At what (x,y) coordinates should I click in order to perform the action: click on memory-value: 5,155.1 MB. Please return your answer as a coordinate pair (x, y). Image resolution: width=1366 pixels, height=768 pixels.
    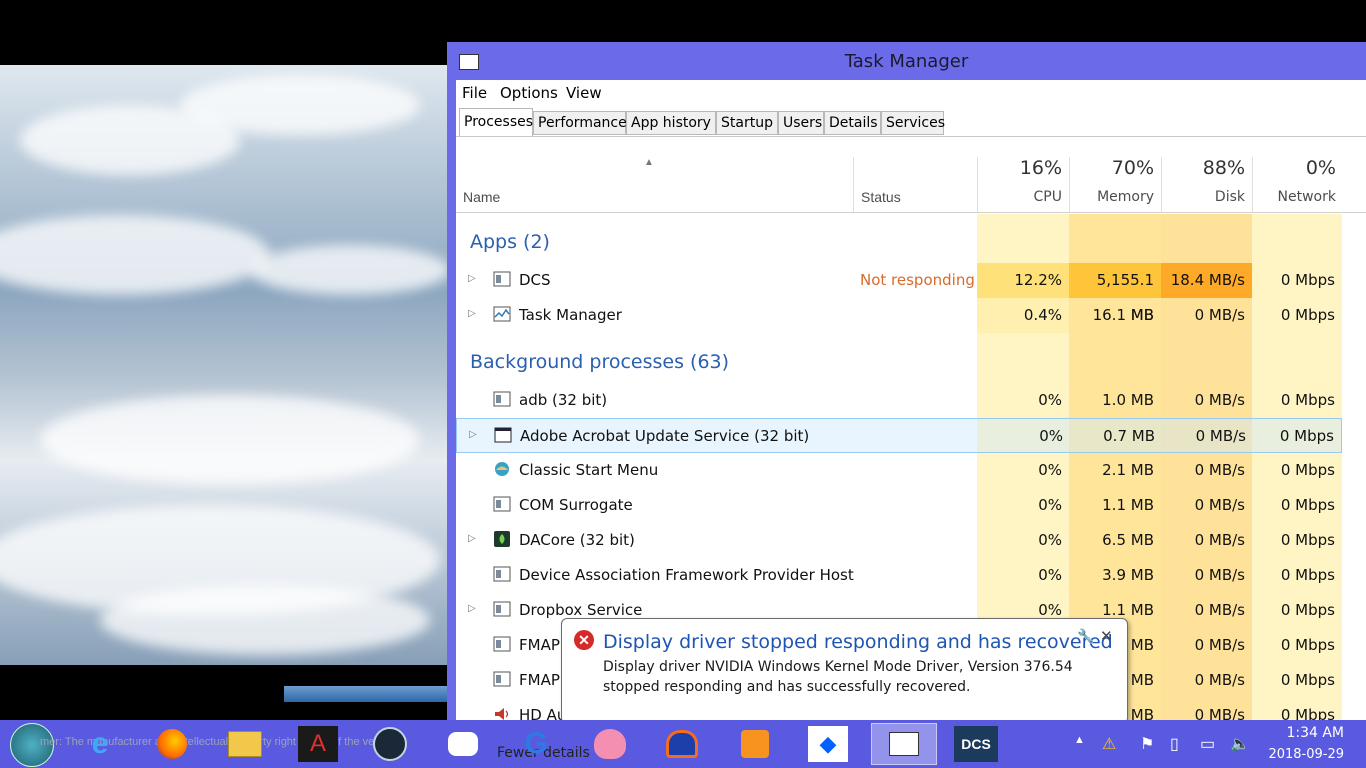
    Looking at the image, I should click on (1115, 293).